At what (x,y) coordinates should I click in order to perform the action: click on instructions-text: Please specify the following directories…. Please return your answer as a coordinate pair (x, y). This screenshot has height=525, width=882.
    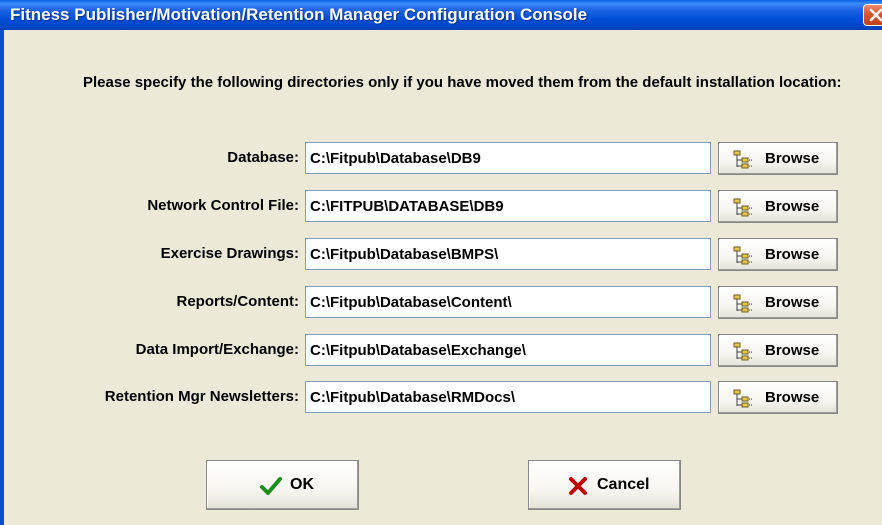
    Looking at the image, I should click on (462, 82).